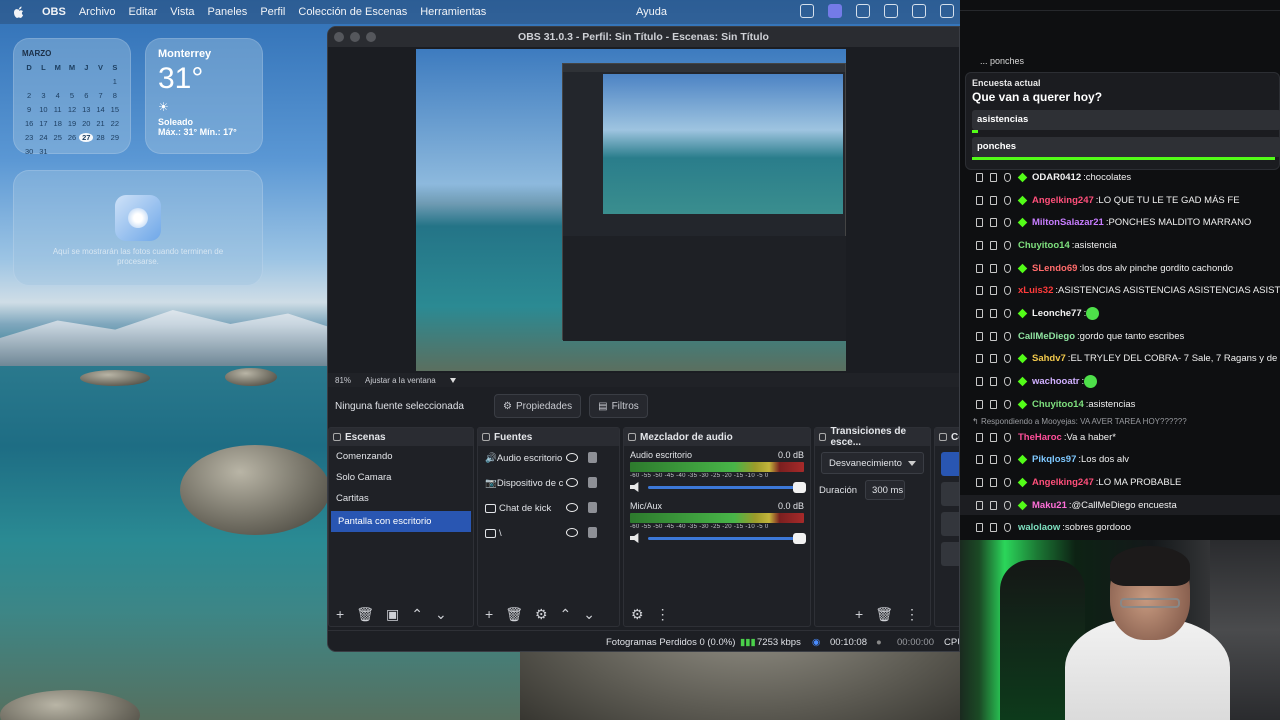 The height and width of the screenshot is (720, 1280). What do you see at coordinates (43, 109) in the screenshot?
I see `calendar-day: 10` at bounding box center [43, 109].